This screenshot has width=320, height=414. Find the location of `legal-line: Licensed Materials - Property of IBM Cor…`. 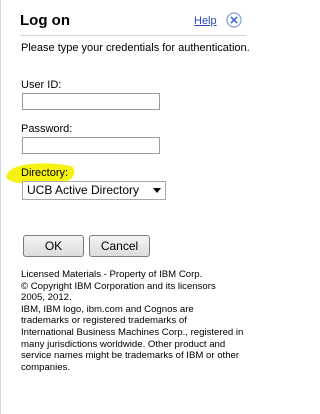

legal-line: Licensed Materials - Property of IBM Cor… is located at coordinates (112, 274).